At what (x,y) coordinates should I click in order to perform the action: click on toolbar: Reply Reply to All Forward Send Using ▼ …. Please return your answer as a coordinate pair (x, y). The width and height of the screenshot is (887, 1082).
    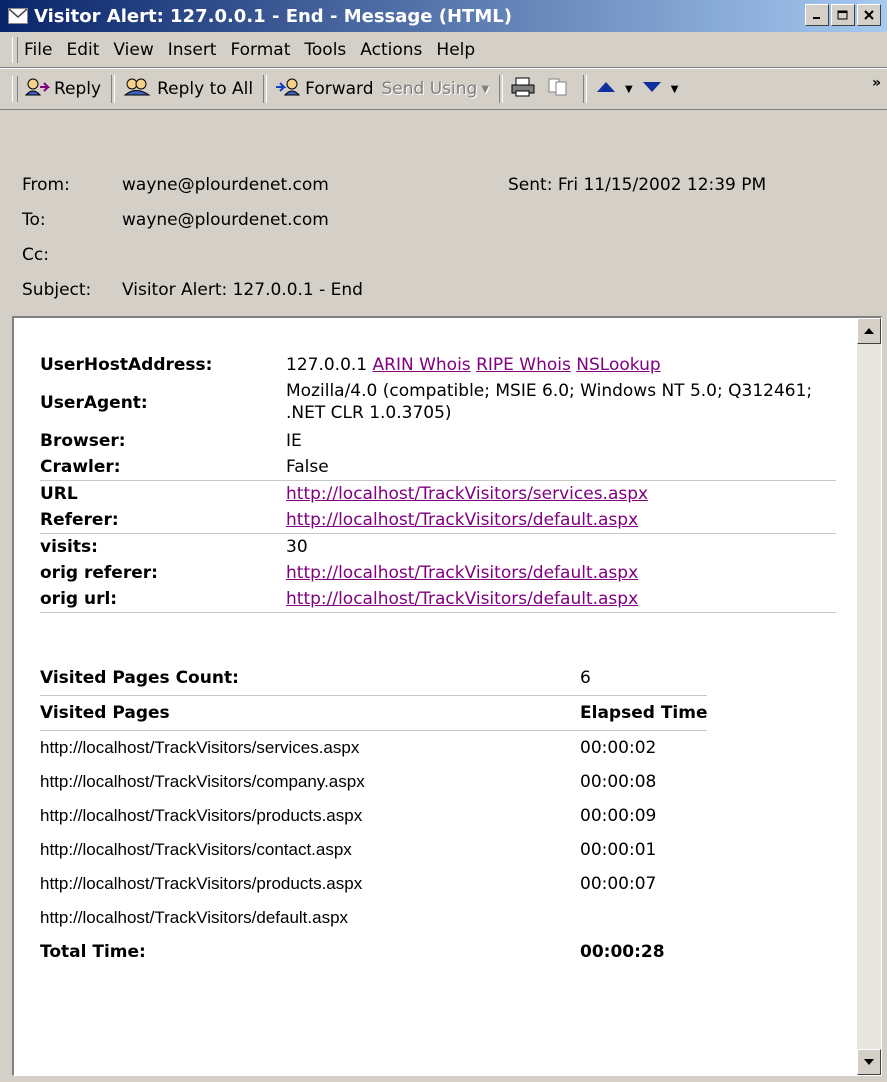
    Looking at the image, I should click on (443, 89).